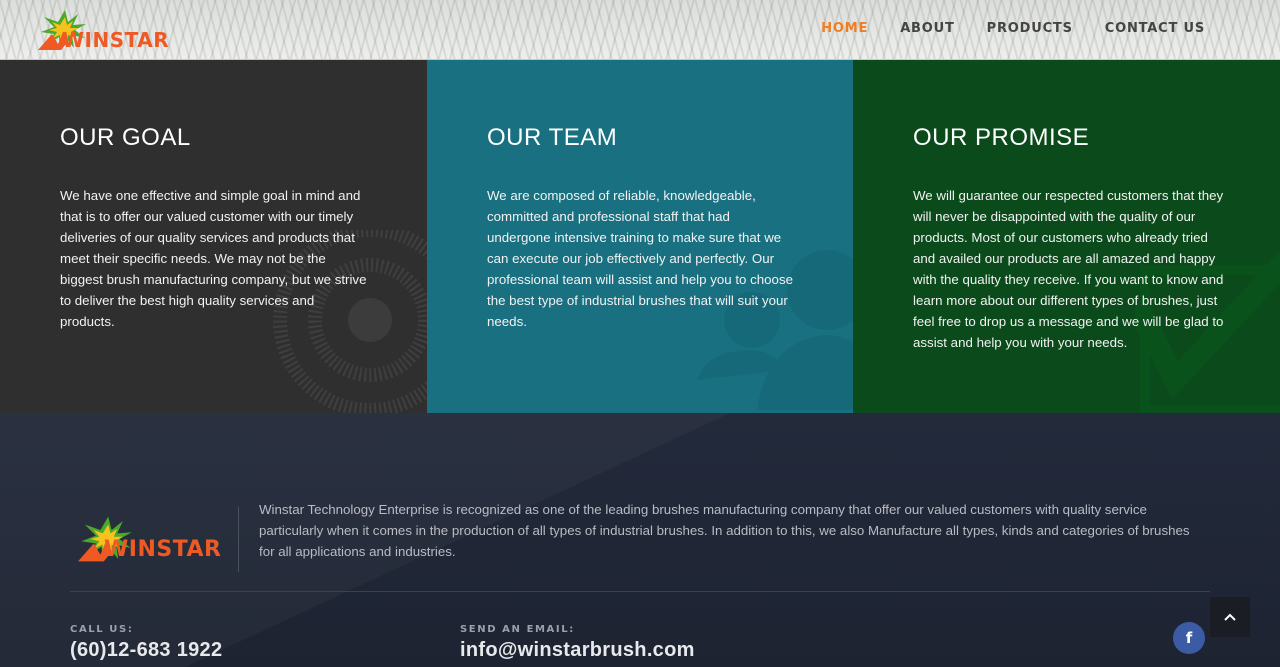 The width and height of the screenshot is (1280, 667). I want to click on team-title: OUR TEAM, so click(552, 137).